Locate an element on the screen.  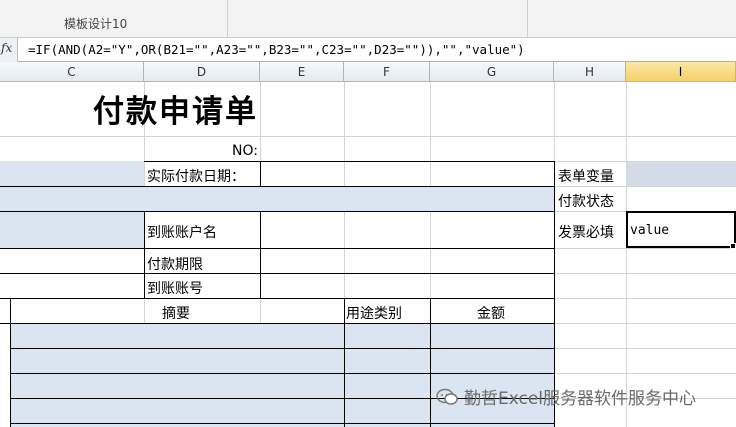
column-header-c: C is located at coordinates (72, 72).